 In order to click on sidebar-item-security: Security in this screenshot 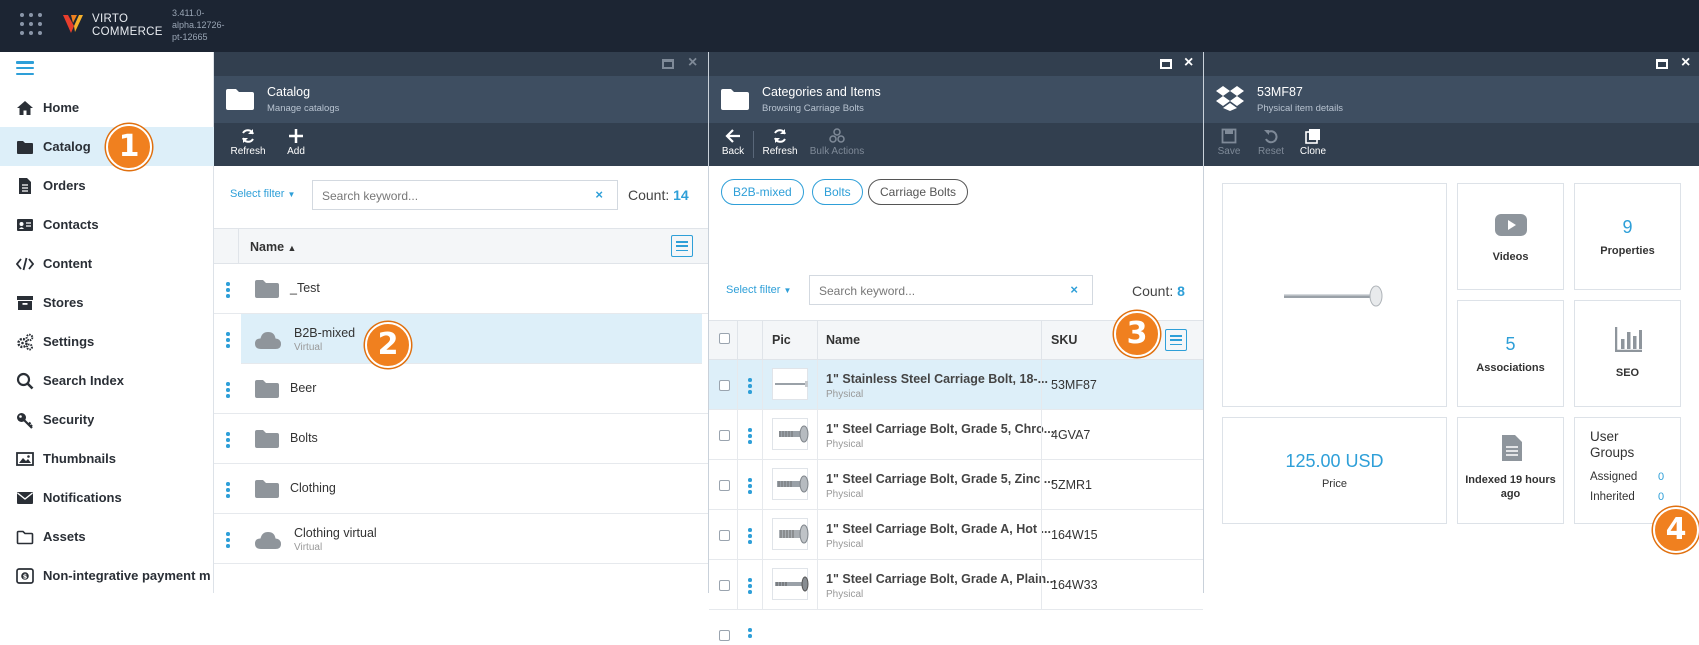, I will do `click(107, 419)`.